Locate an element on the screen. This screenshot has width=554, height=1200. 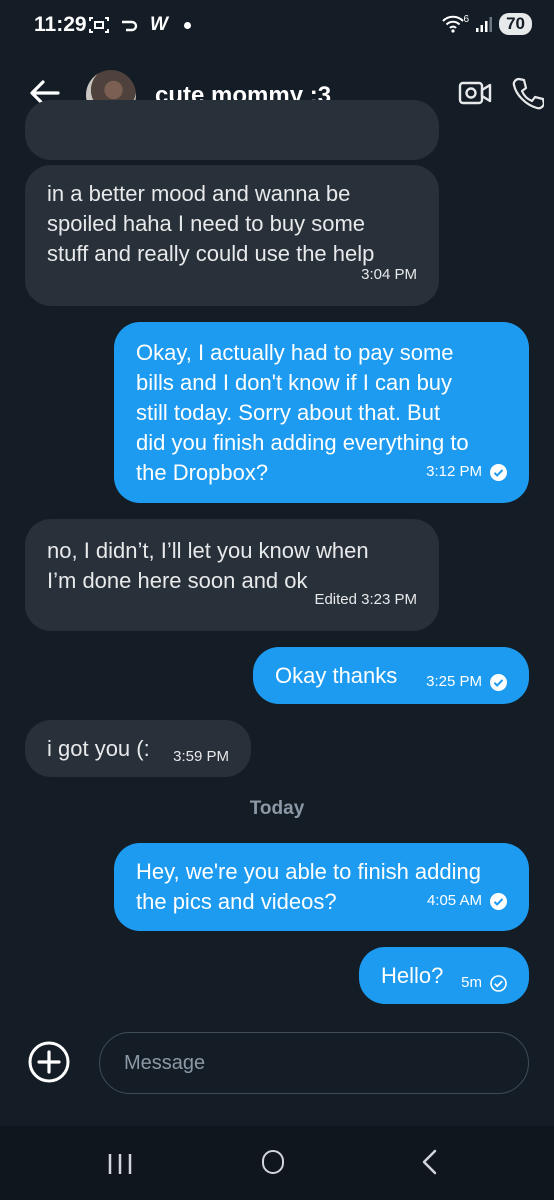
message-time: 3:25 PM is located at coordinates (454, 681).